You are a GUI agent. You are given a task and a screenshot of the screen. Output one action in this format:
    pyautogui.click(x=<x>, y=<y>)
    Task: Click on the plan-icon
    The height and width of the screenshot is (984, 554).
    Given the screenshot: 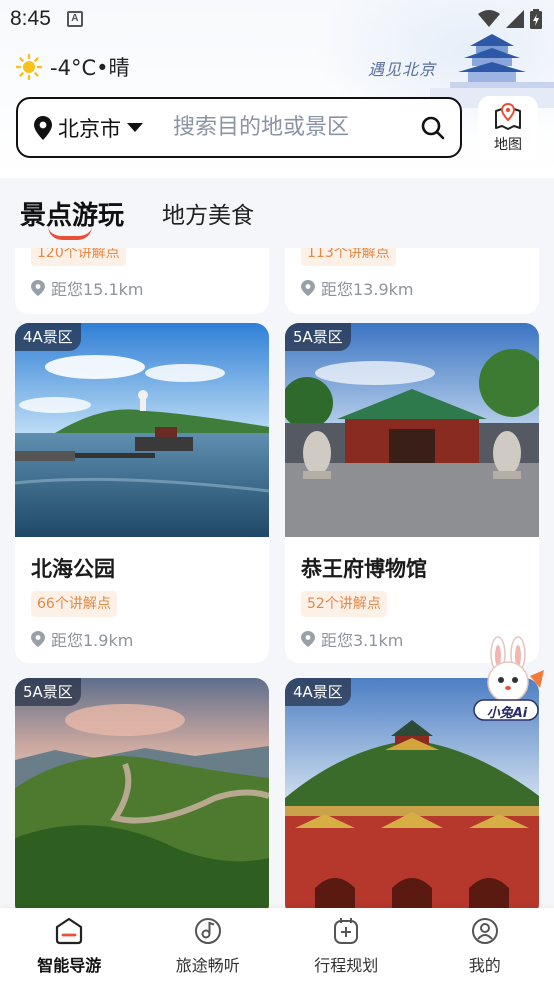 What is the action you would take?
    pyautogui.click(x=346, y=931)
    